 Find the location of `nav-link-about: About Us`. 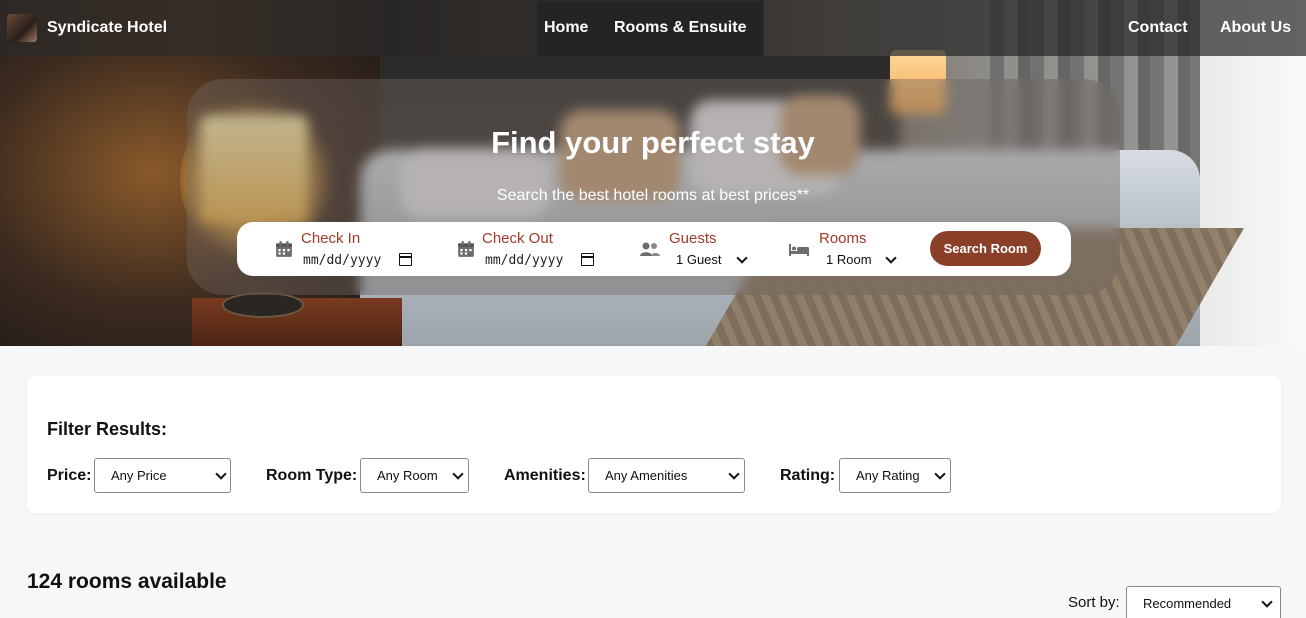

nav-link-about: About Us is located at coordinates (1255, 28).